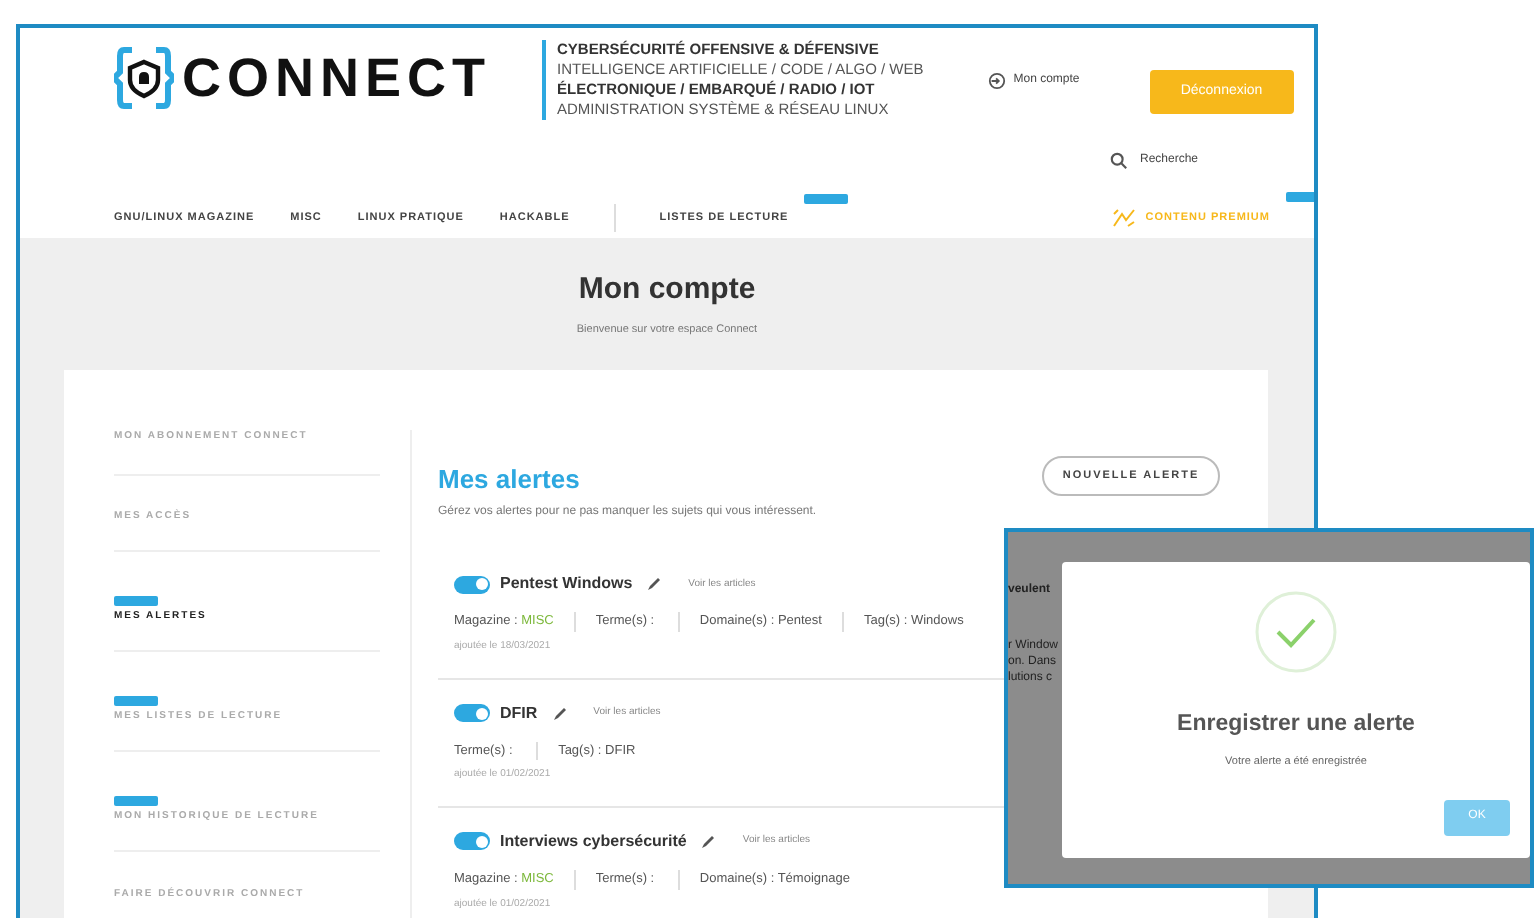  What do you see at coordinates (667, 290) in the screenshot?
I see `page-title: Mon compte` at bounding box center [667, 290].